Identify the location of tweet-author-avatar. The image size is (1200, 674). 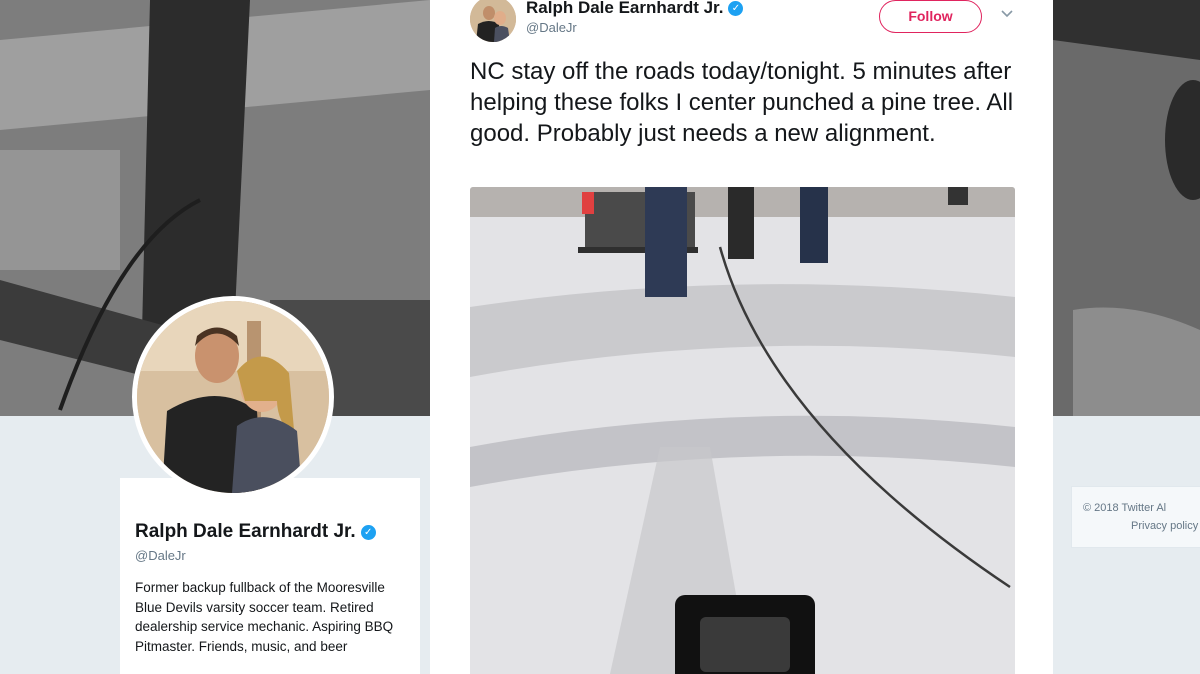
(493, 21).